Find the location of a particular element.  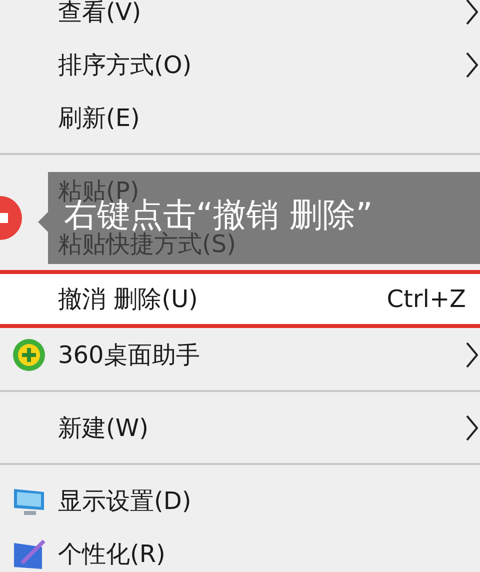

menu-item: 刷新(E) is located at coordinates (240, 117).